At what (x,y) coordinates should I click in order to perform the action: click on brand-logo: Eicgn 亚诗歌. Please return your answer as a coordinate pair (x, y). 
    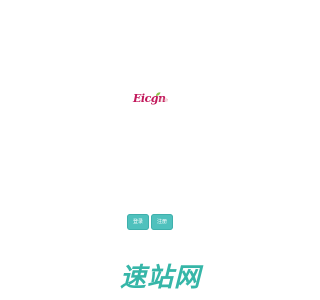
    Looking at the image, I should click on (153, 101).